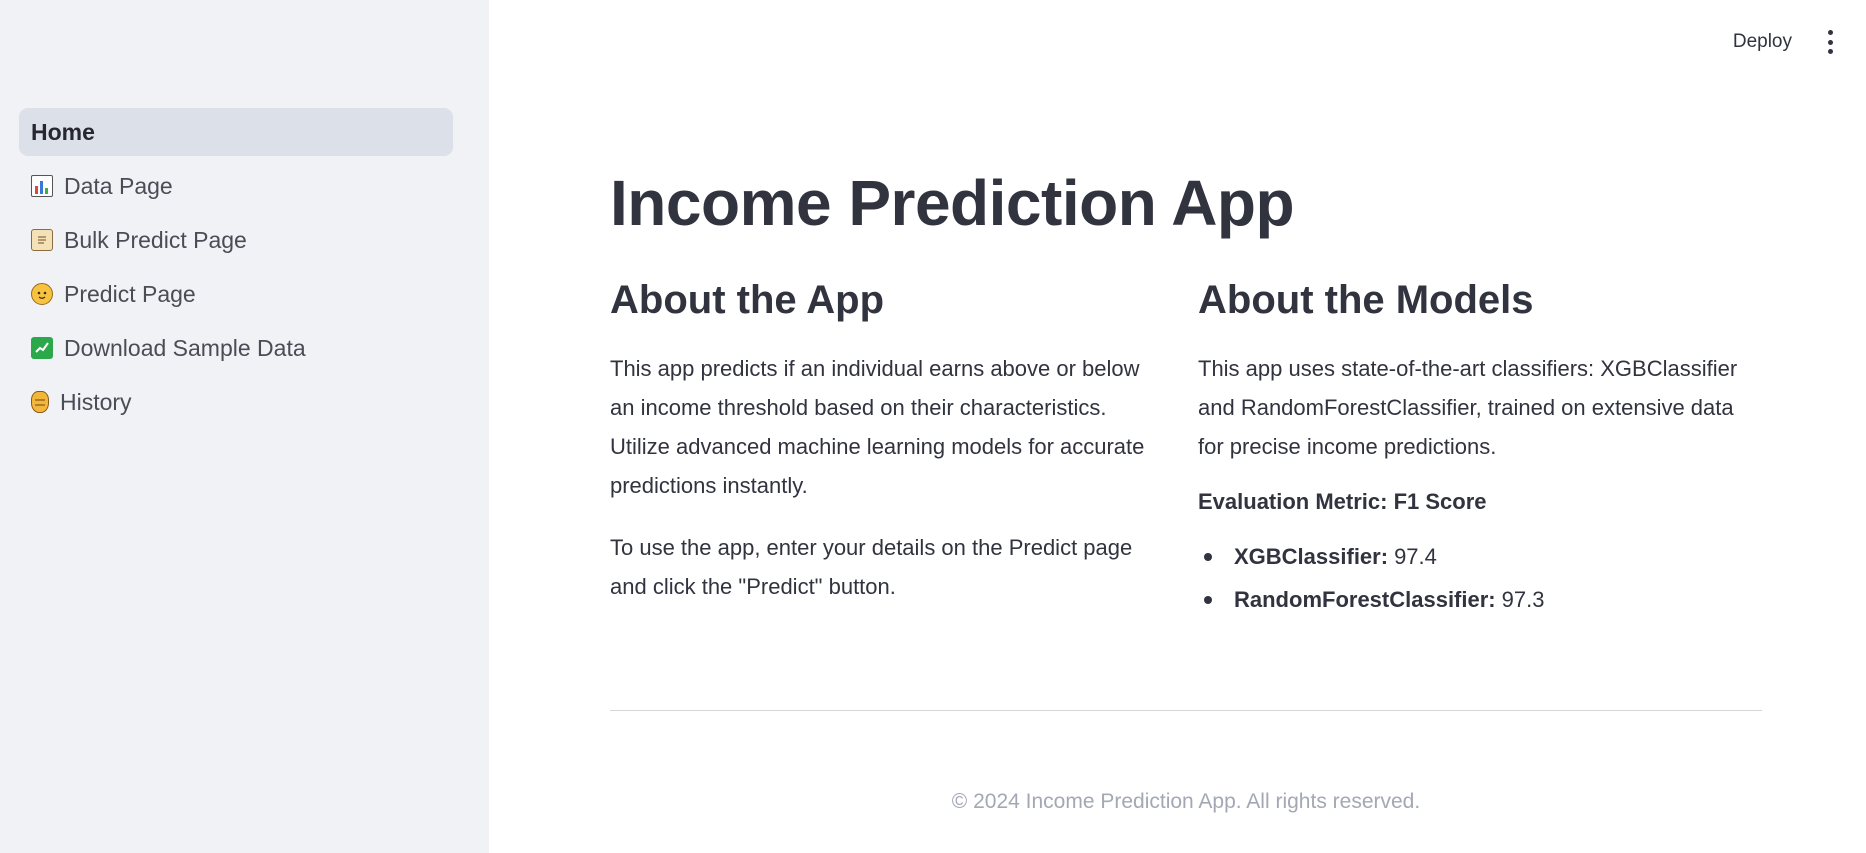 The width and height of the screenshot is (1866, 853). I want to click on child-face-icon, so click(42, 294).